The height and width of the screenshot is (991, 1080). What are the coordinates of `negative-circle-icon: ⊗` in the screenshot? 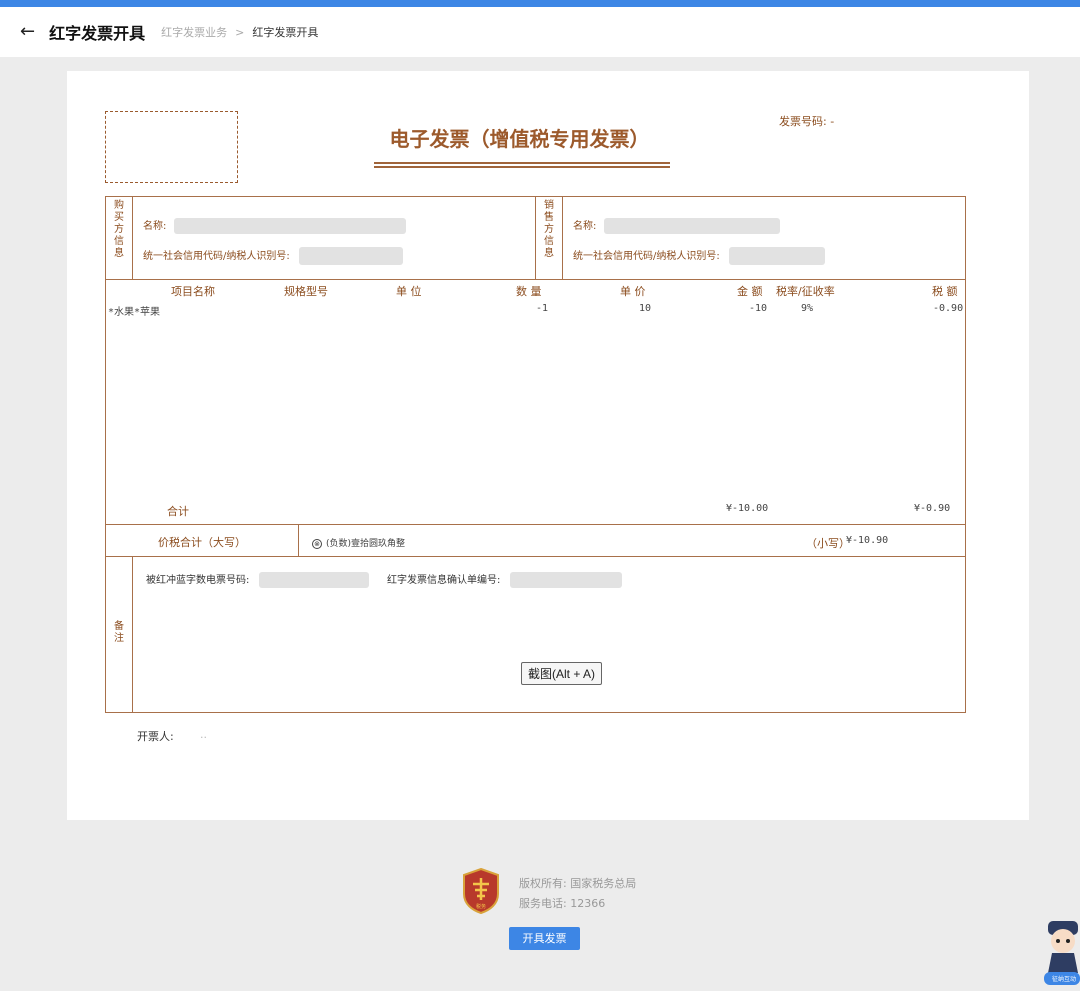 It's located at (317, 543).